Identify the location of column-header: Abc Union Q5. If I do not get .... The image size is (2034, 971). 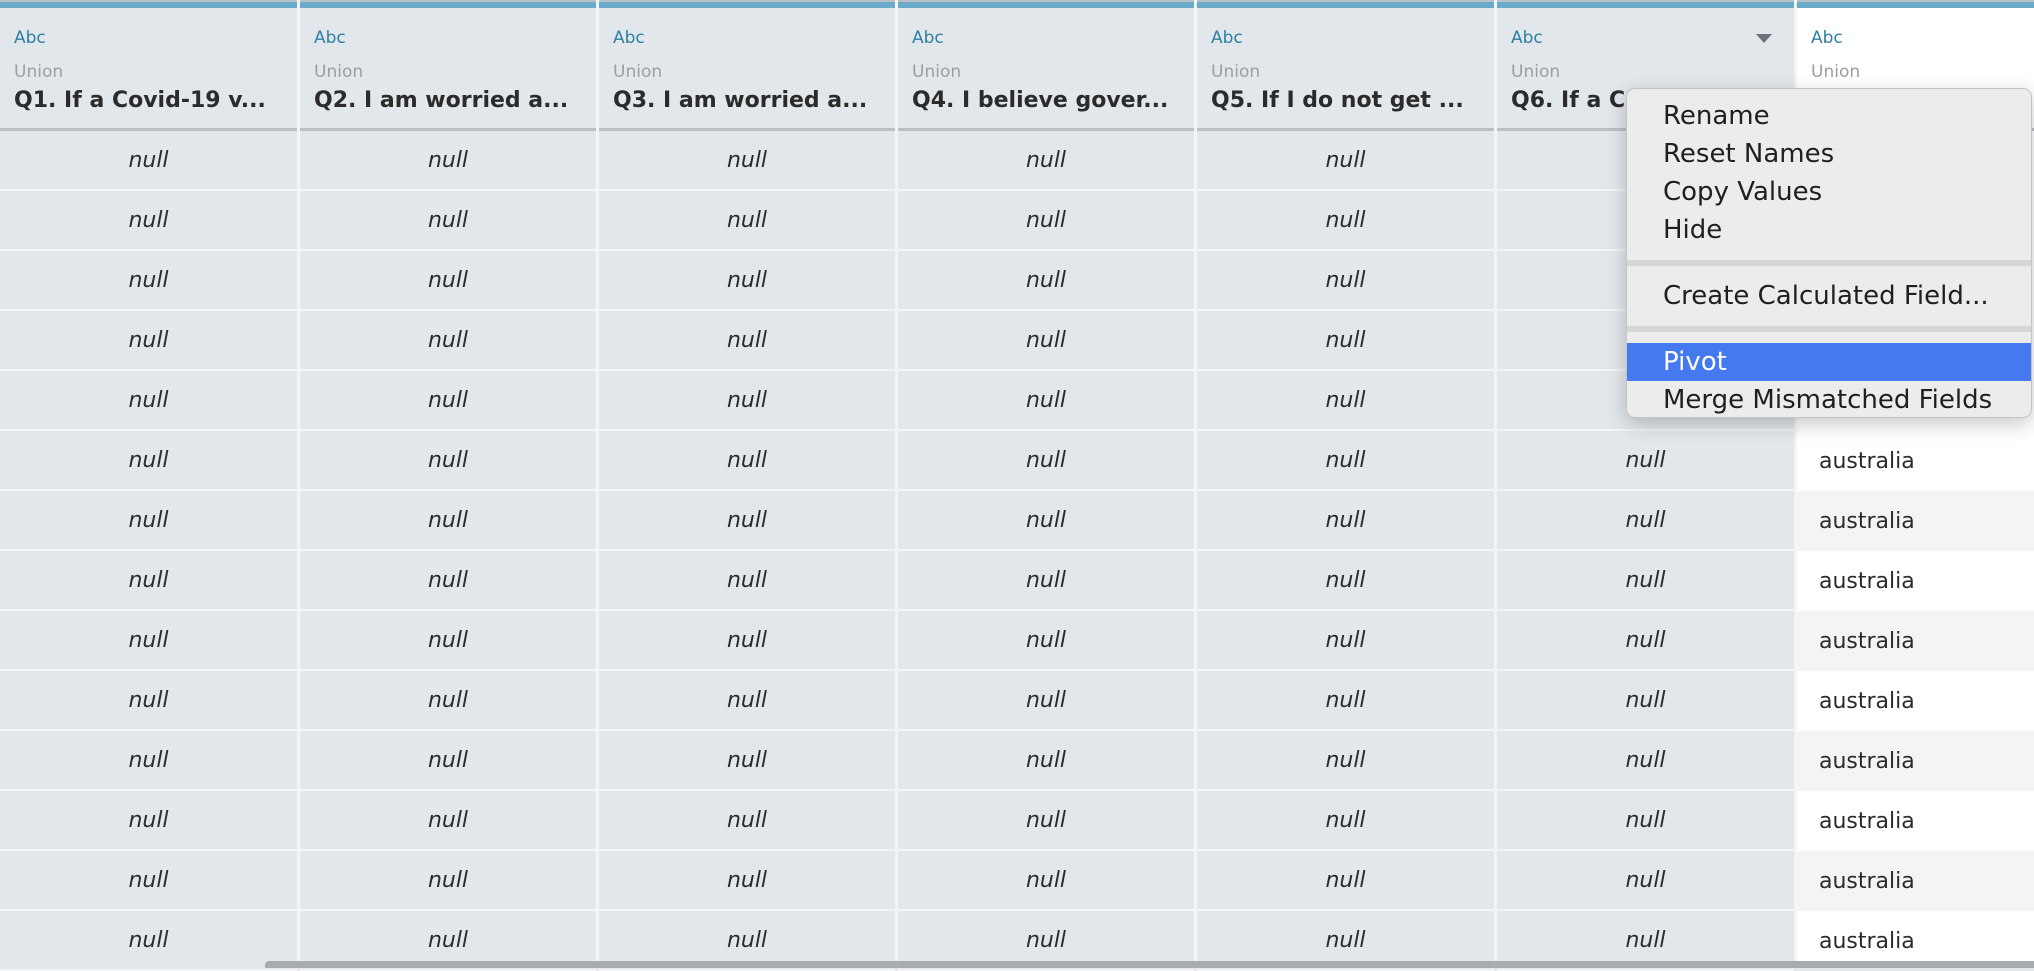
(1345, 69).